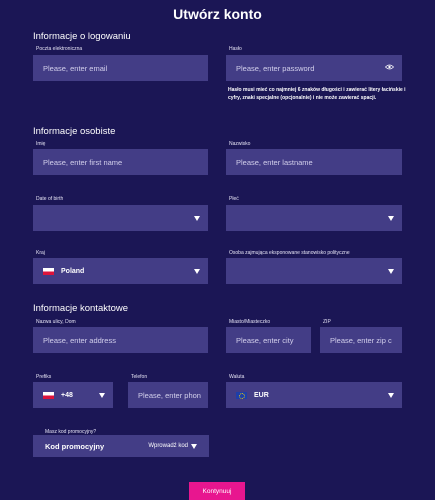 The height and width of the screenshot is (500, 435). What do you see at coordinates (125, 340) in the screenshot?
I see `address-input` at bounding box center [125, 340].